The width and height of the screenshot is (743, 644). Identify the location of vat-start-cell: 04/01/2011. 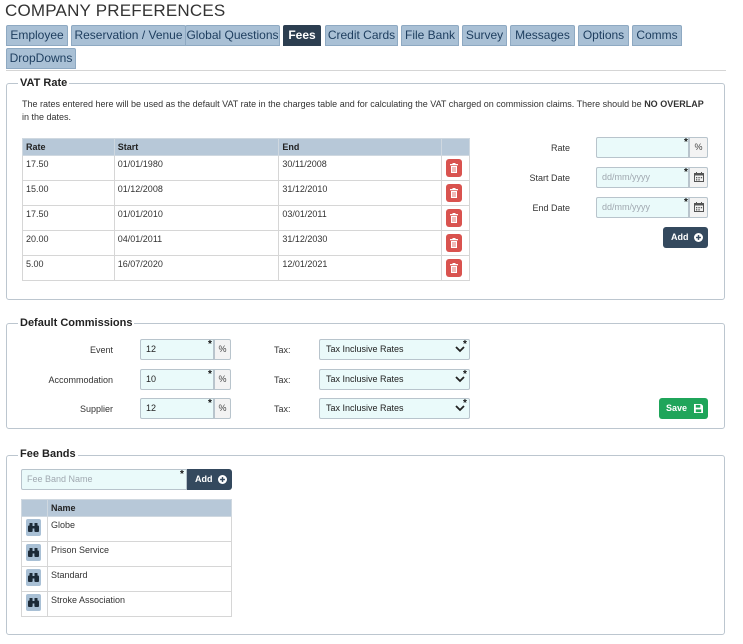
(196, 243).